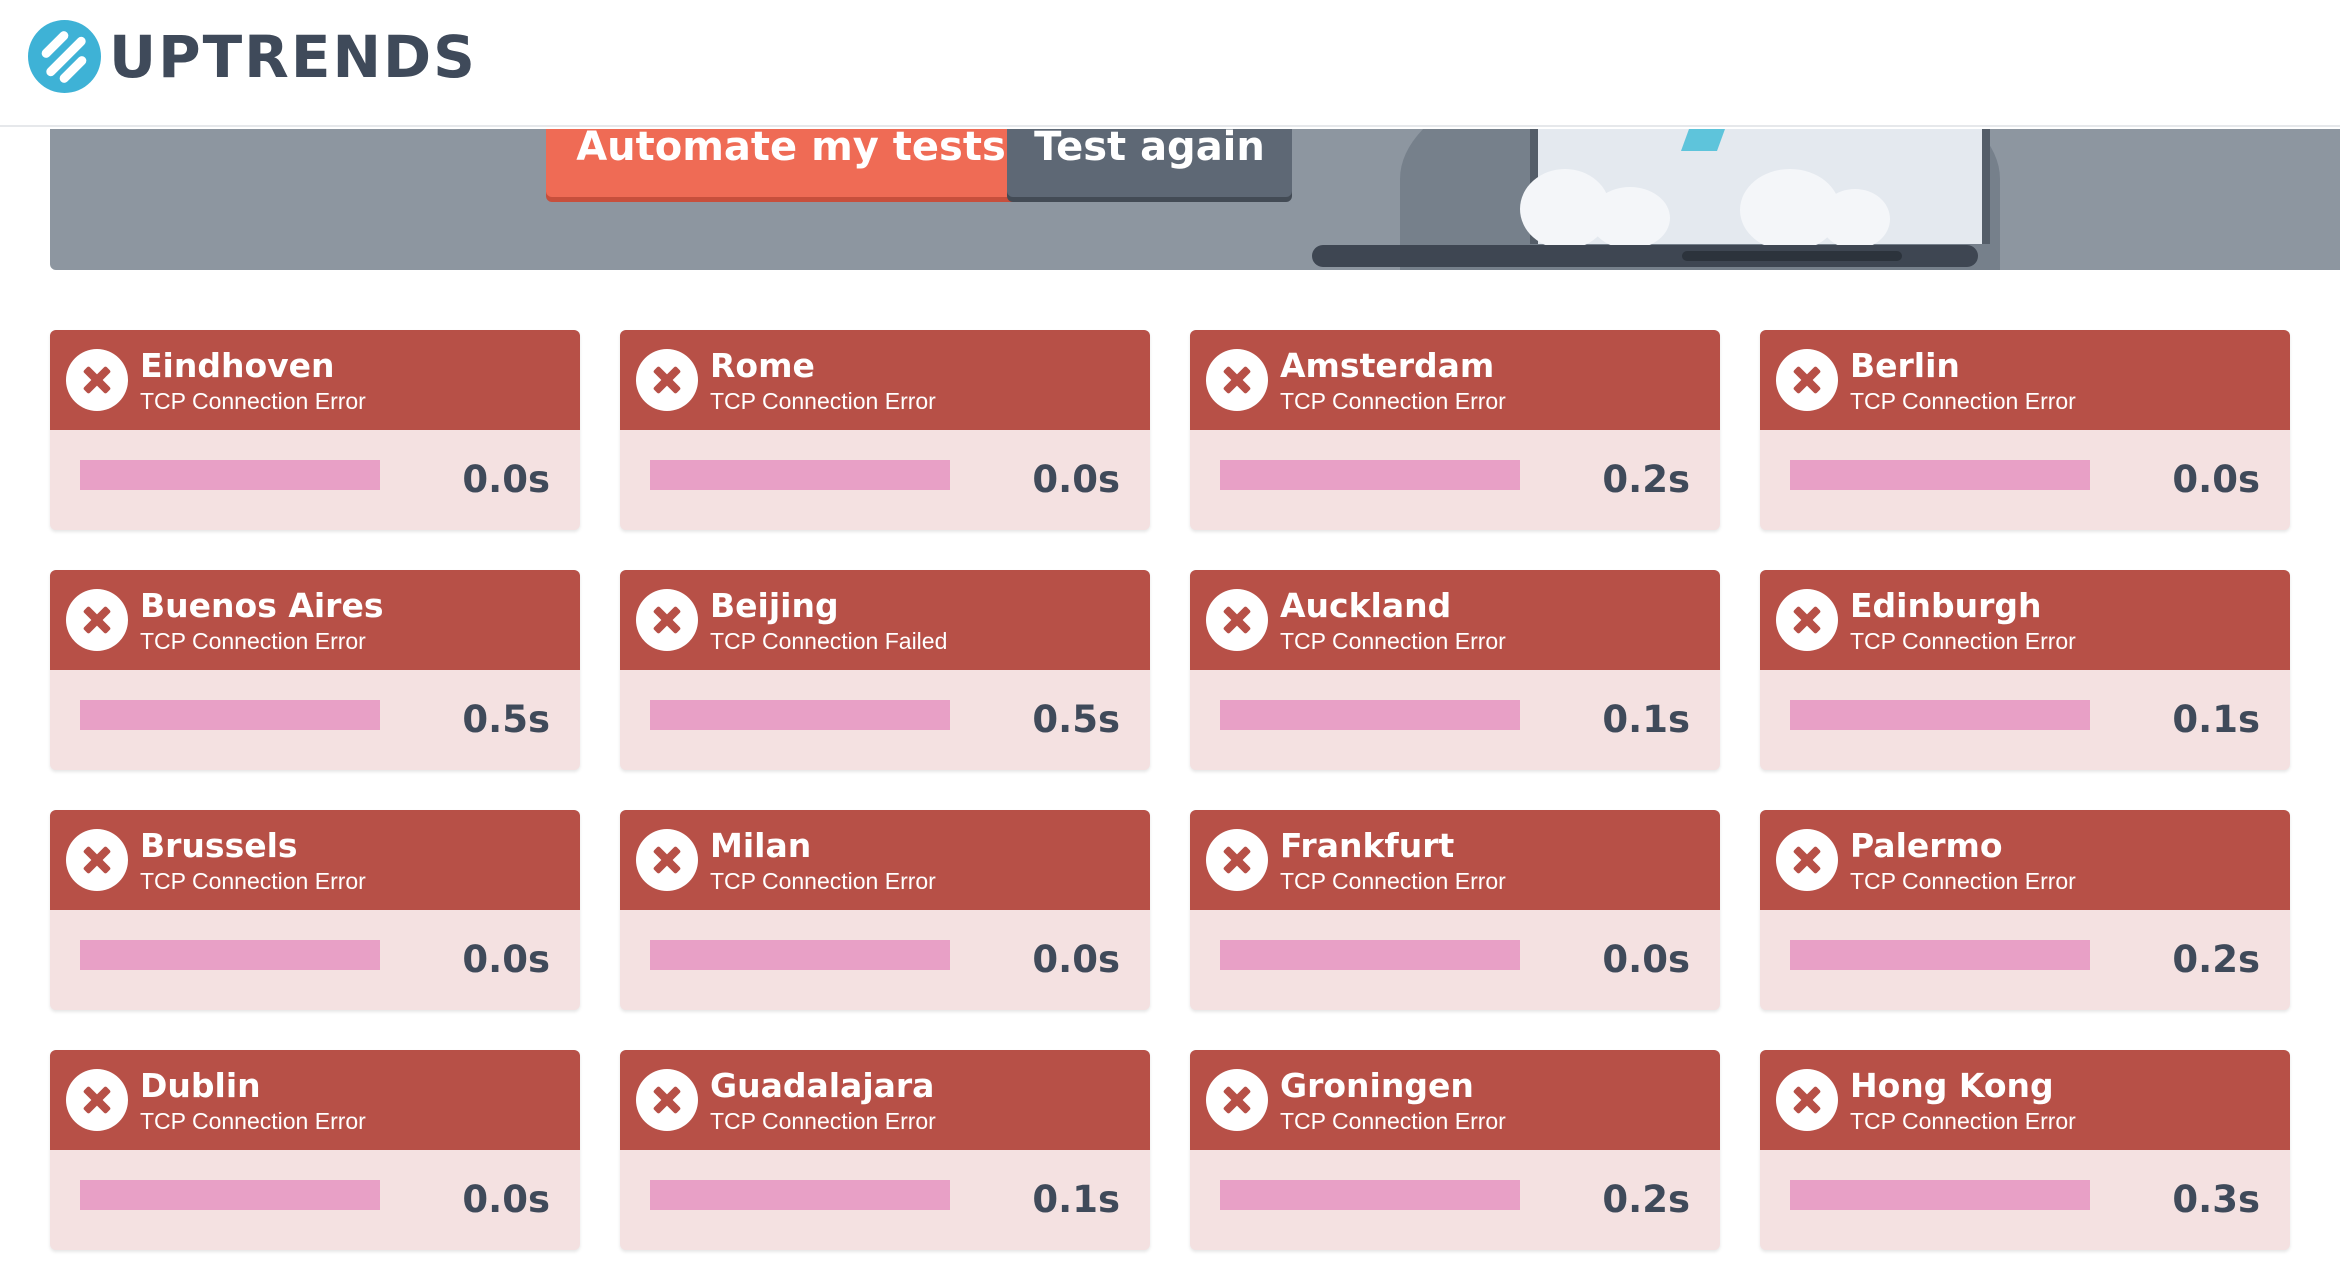  What do you see at coordinates (791, 163) in the screenshot?
I see `automate-my-tests-button: Automate my tests` at bounding box center [791, 163].